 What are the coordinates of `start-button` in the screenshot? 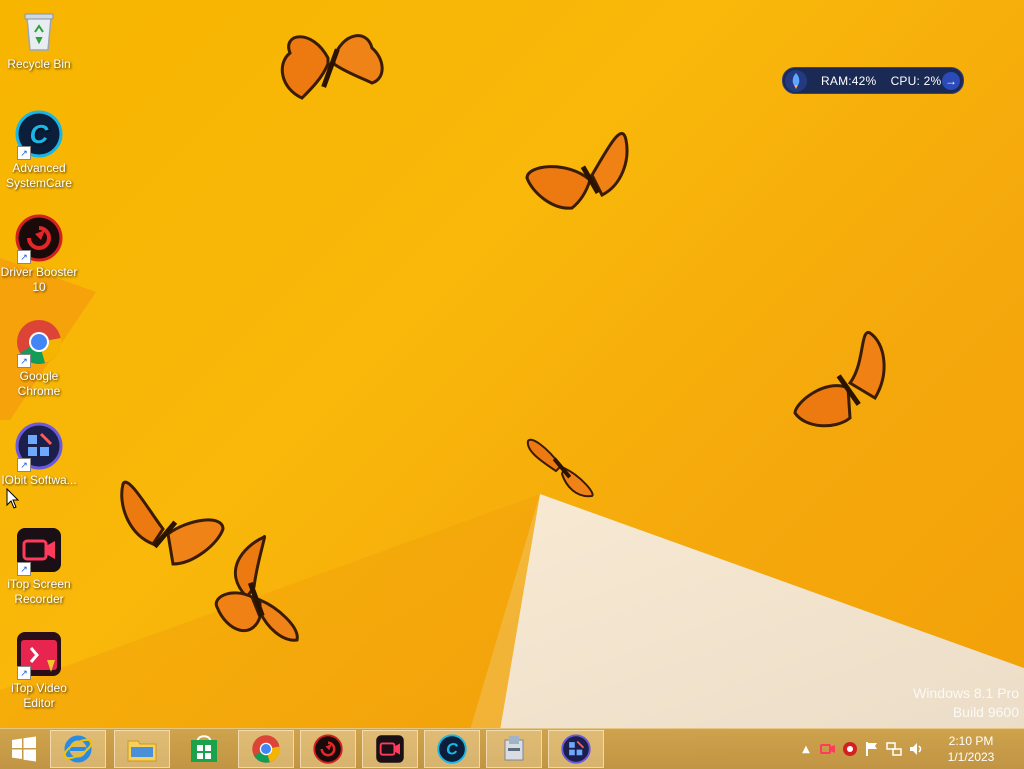 It's located at (24, 749).